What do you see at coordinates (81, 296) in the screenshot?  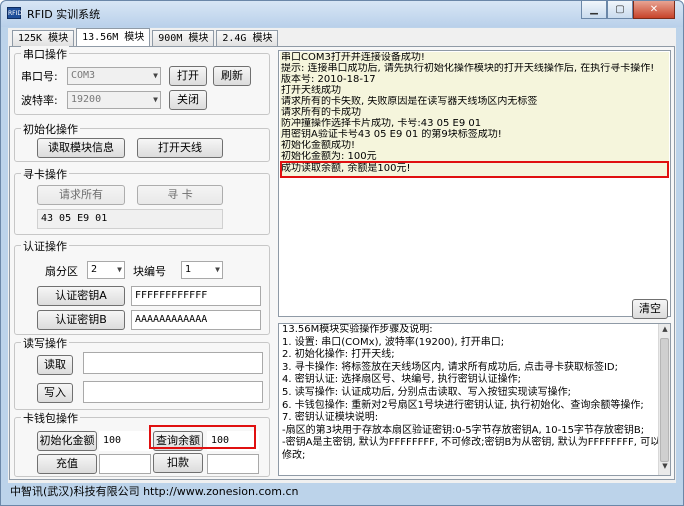 I see `auth-key-a-button: 认证密钥A` at bounding box center [81, 296].